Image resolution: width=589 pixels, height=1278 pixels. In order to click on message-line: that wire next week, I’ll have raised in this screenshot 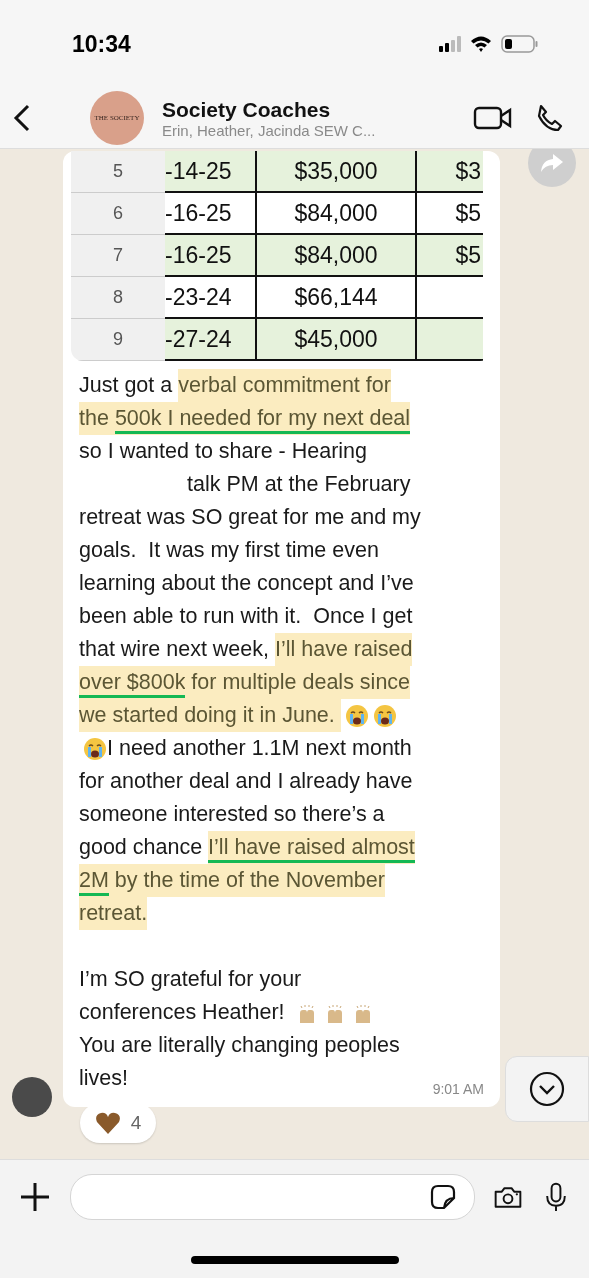, I will do `click(246, 649)`.